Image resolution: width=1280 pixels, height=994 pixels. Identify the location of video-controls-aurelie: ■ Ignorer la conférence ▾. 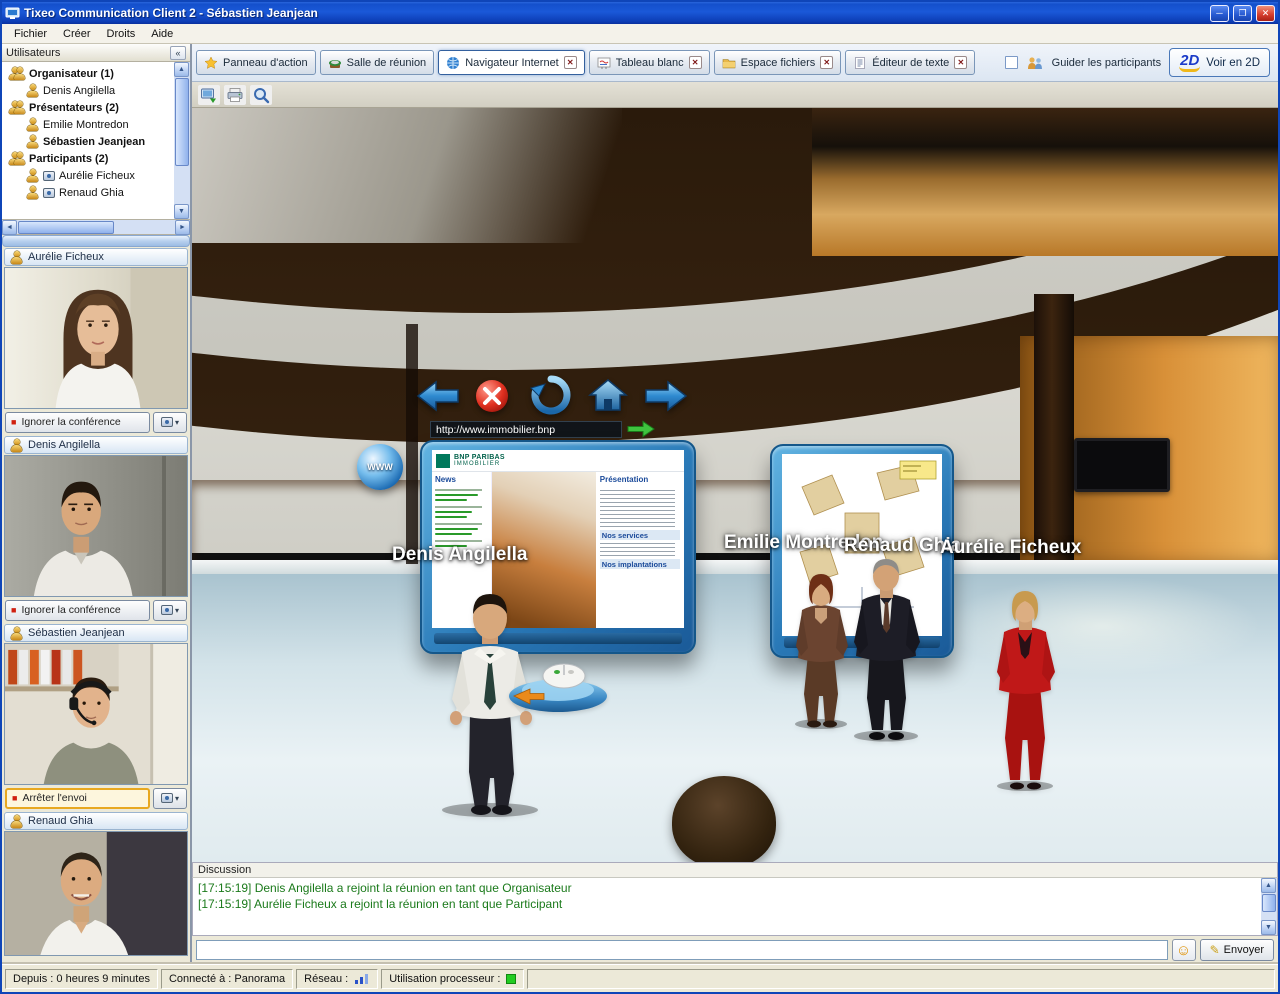
(96, 422).